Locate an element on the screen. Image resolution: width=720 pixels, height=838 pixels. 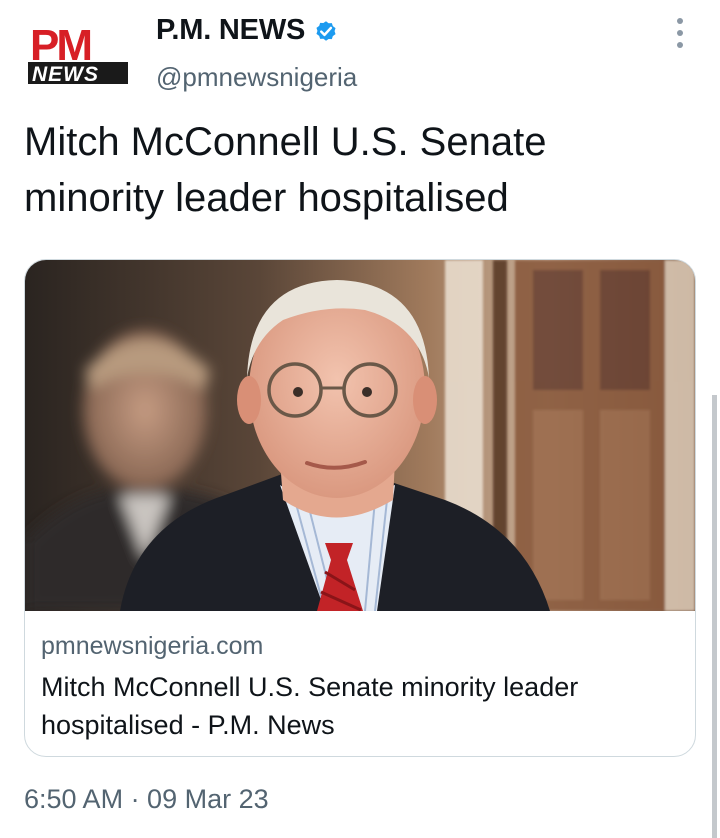
verified-badge-icon is located at coordinates (326, 30).